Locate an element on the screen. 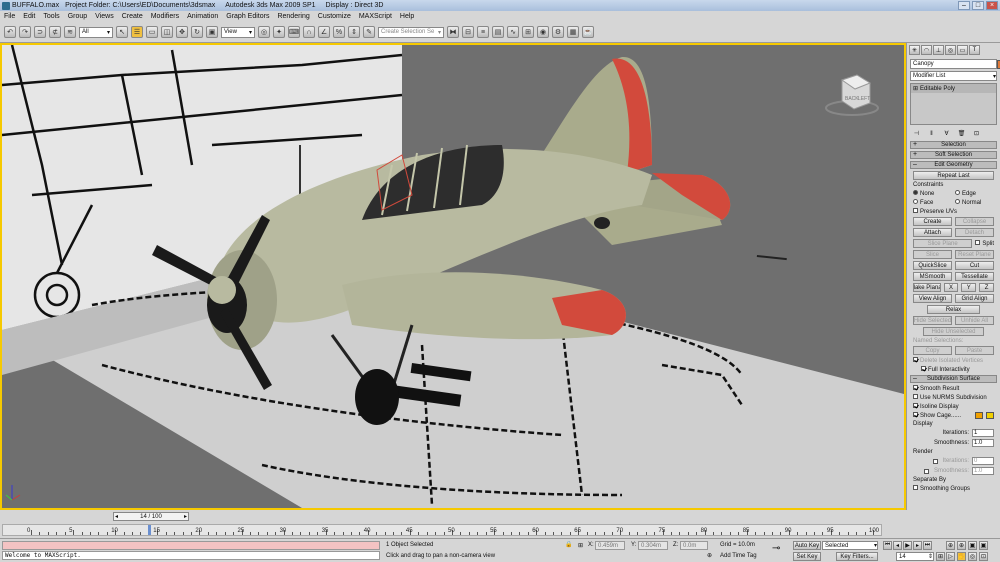 The width and height of the screenshot is (1000, 562). rendered-frame-icon: ▦ is located at coordinates (573, 32).